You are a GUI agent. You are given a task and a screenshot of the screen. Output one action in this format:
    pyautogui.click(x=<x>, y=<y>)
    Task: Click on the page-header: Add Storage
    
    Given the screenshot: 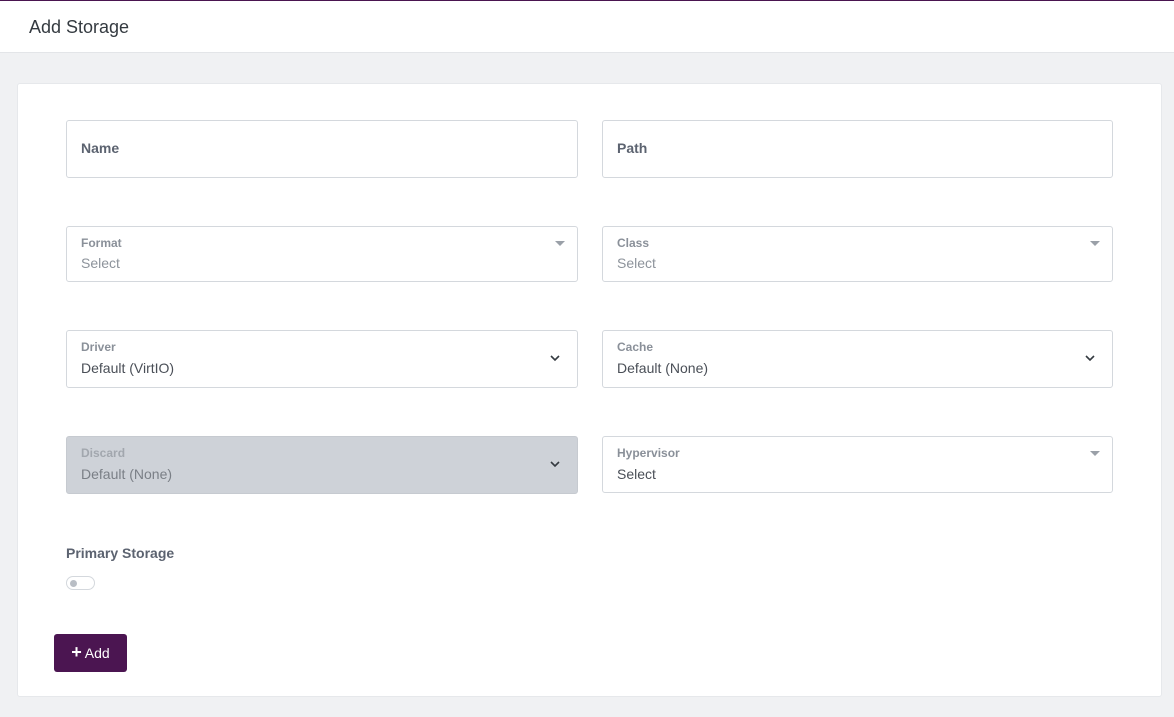 What is the action you would take?
    pyautogui.click(x=587, y=27)
    